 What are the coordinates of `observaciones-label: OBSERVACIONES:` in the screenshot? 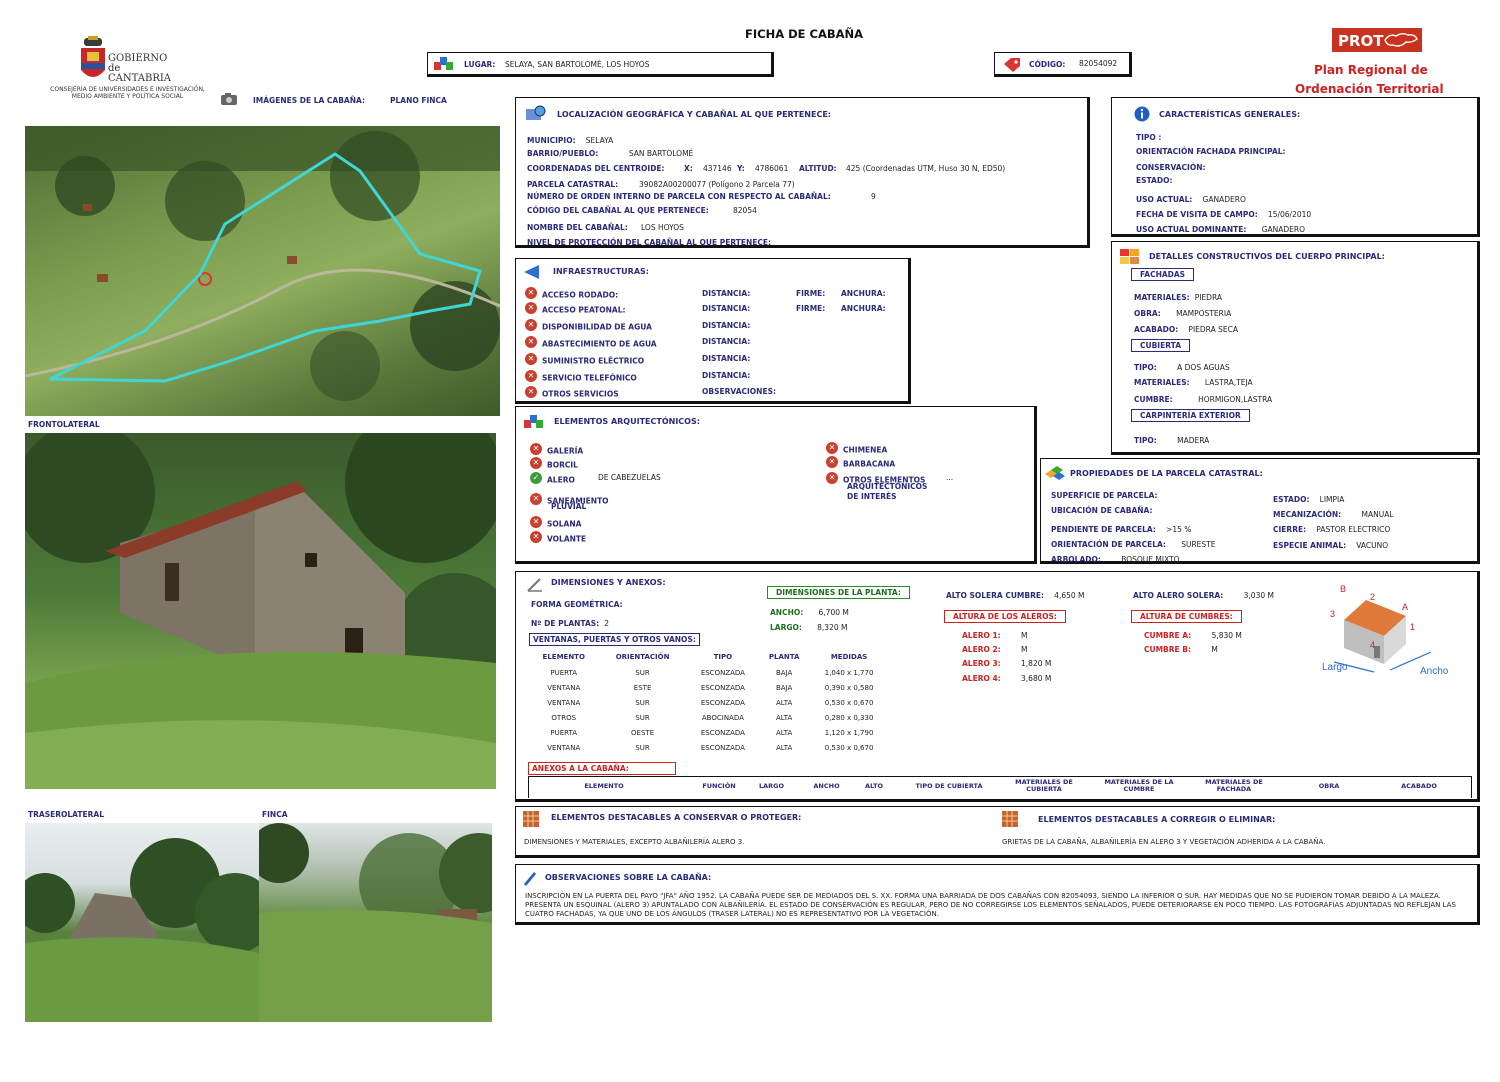 It's located at (739, 391).